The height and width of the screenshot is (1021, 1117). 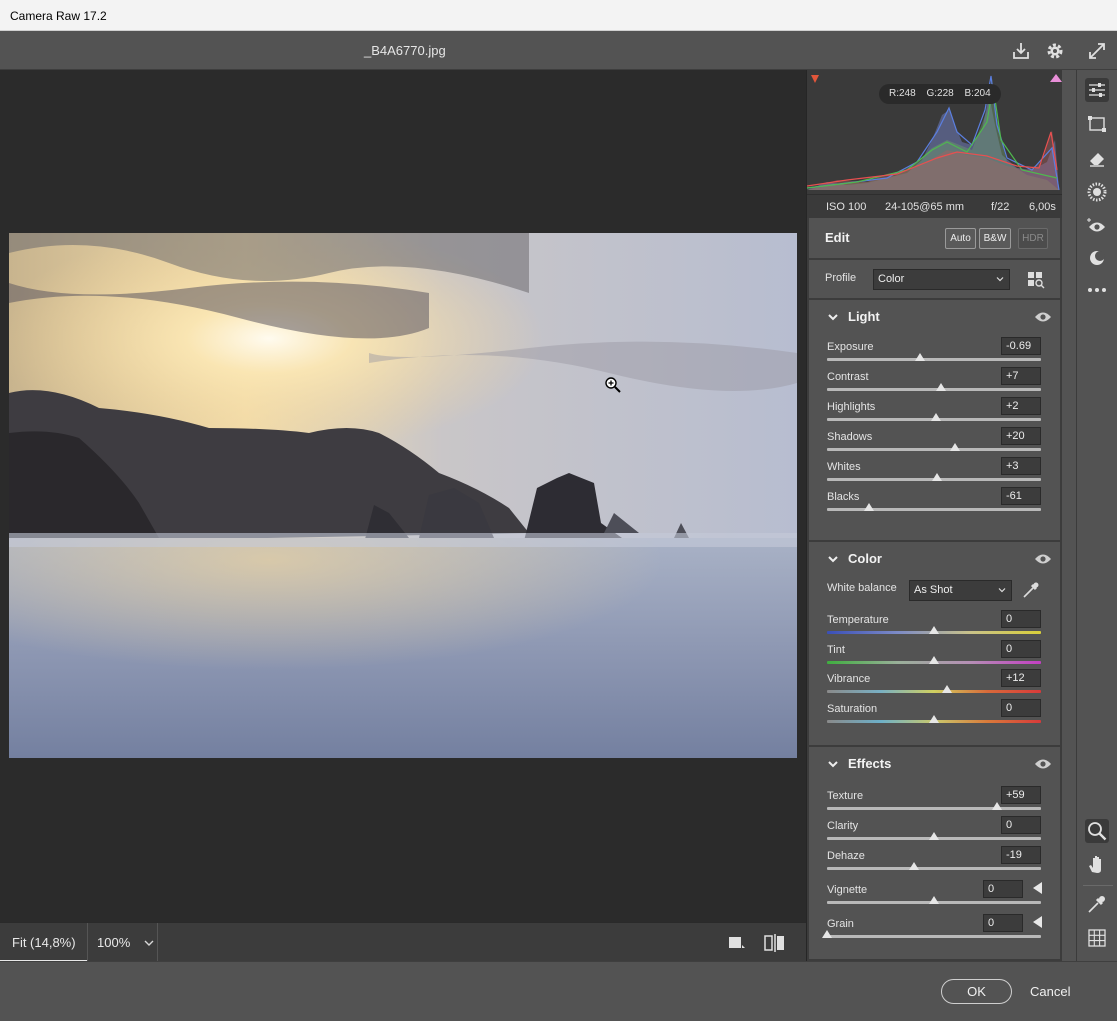 I want to click on temperature-slider-thumb, so click(x=934, y=630).